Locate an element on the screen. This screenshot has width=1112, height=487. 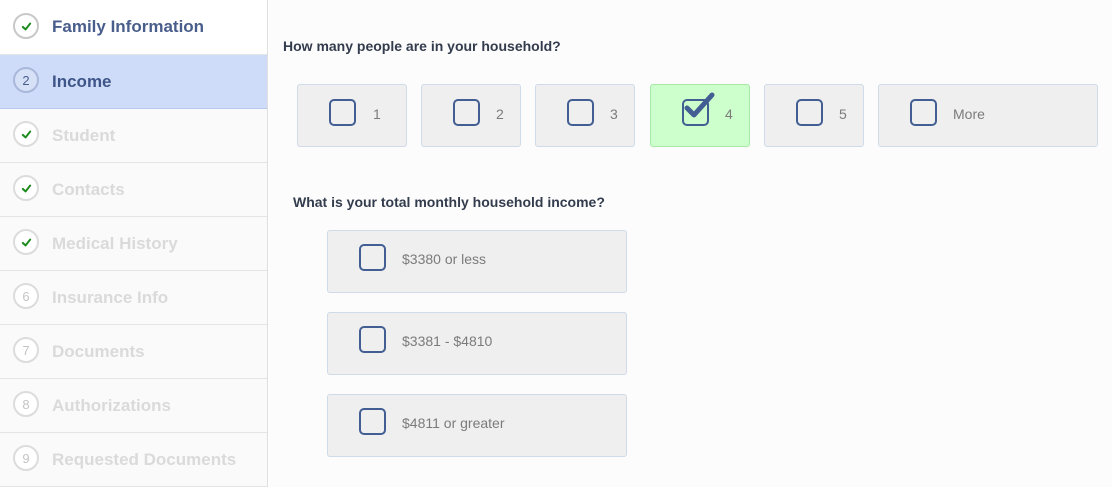
sidebar-item-authorizations: 8 Authorizations is located at coordinates (133, 406).